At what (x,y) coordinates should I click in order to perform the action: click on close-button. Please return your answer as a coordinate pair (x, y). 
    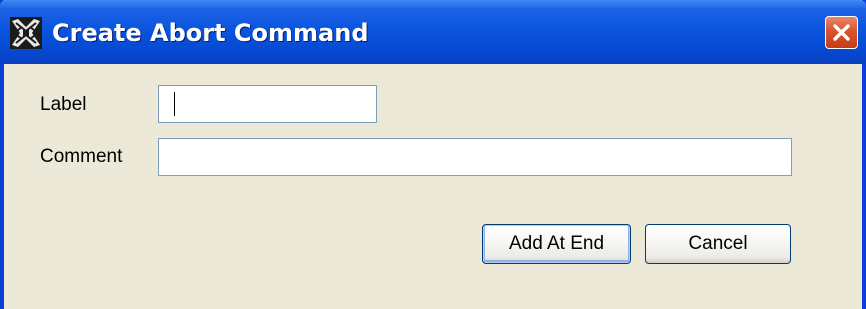
    Looking at the image, I should click on (841, 32).